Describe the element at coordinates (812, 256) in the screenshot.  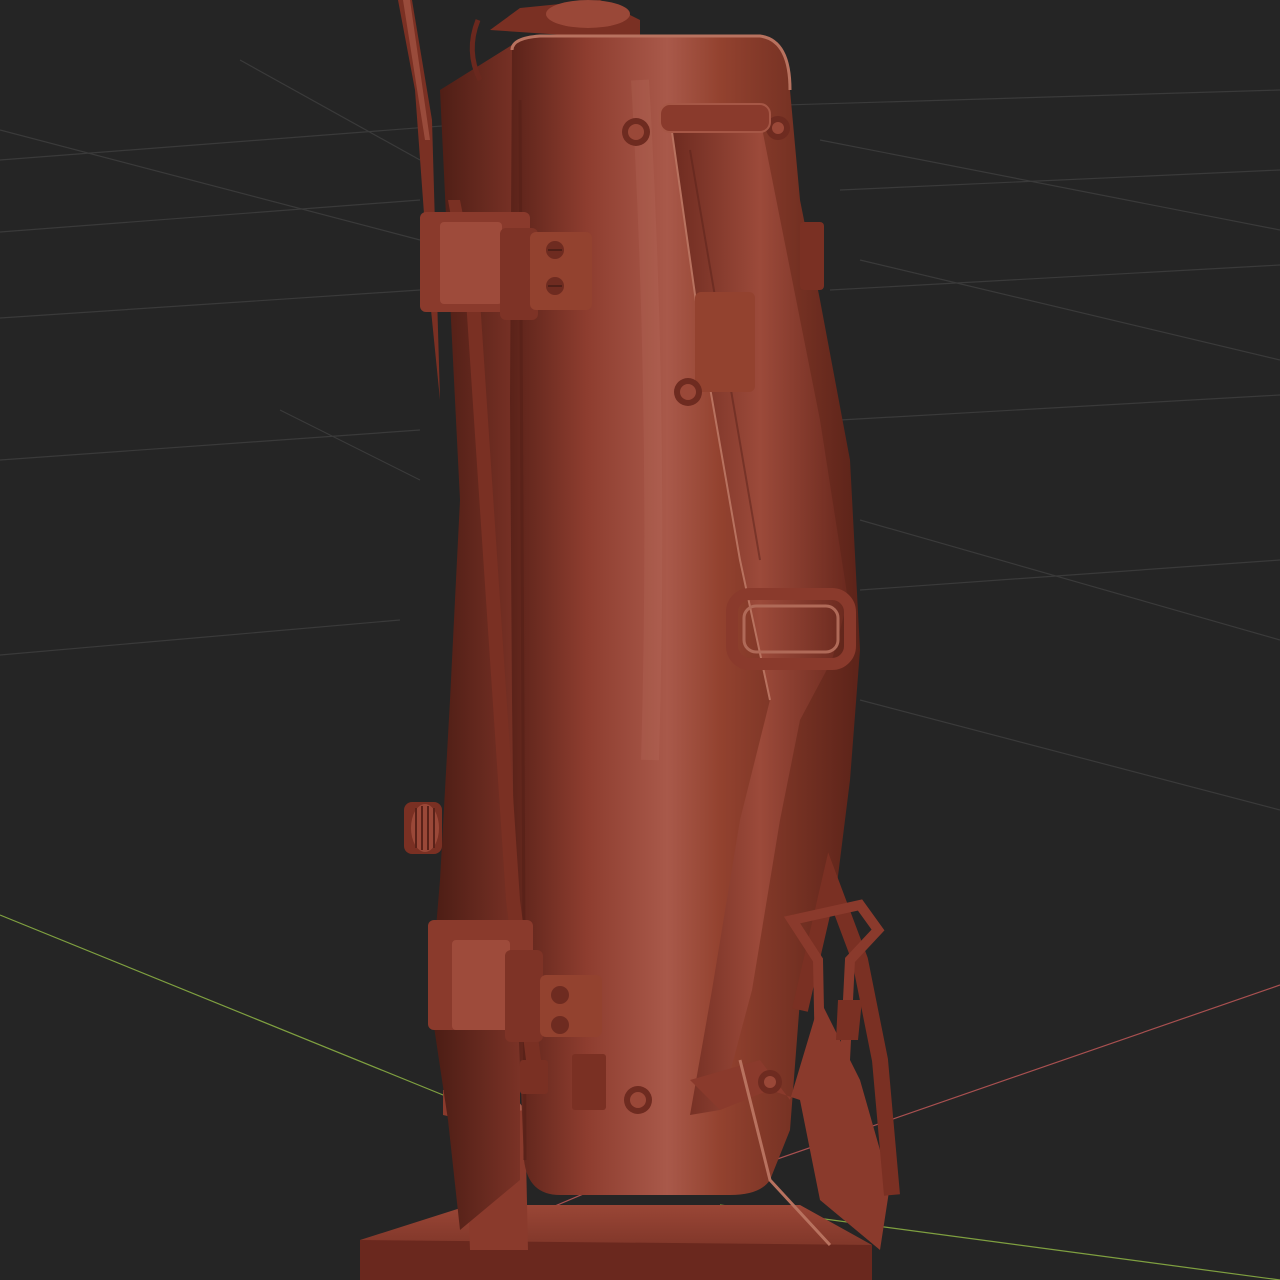
I see `side-tab` at that location.